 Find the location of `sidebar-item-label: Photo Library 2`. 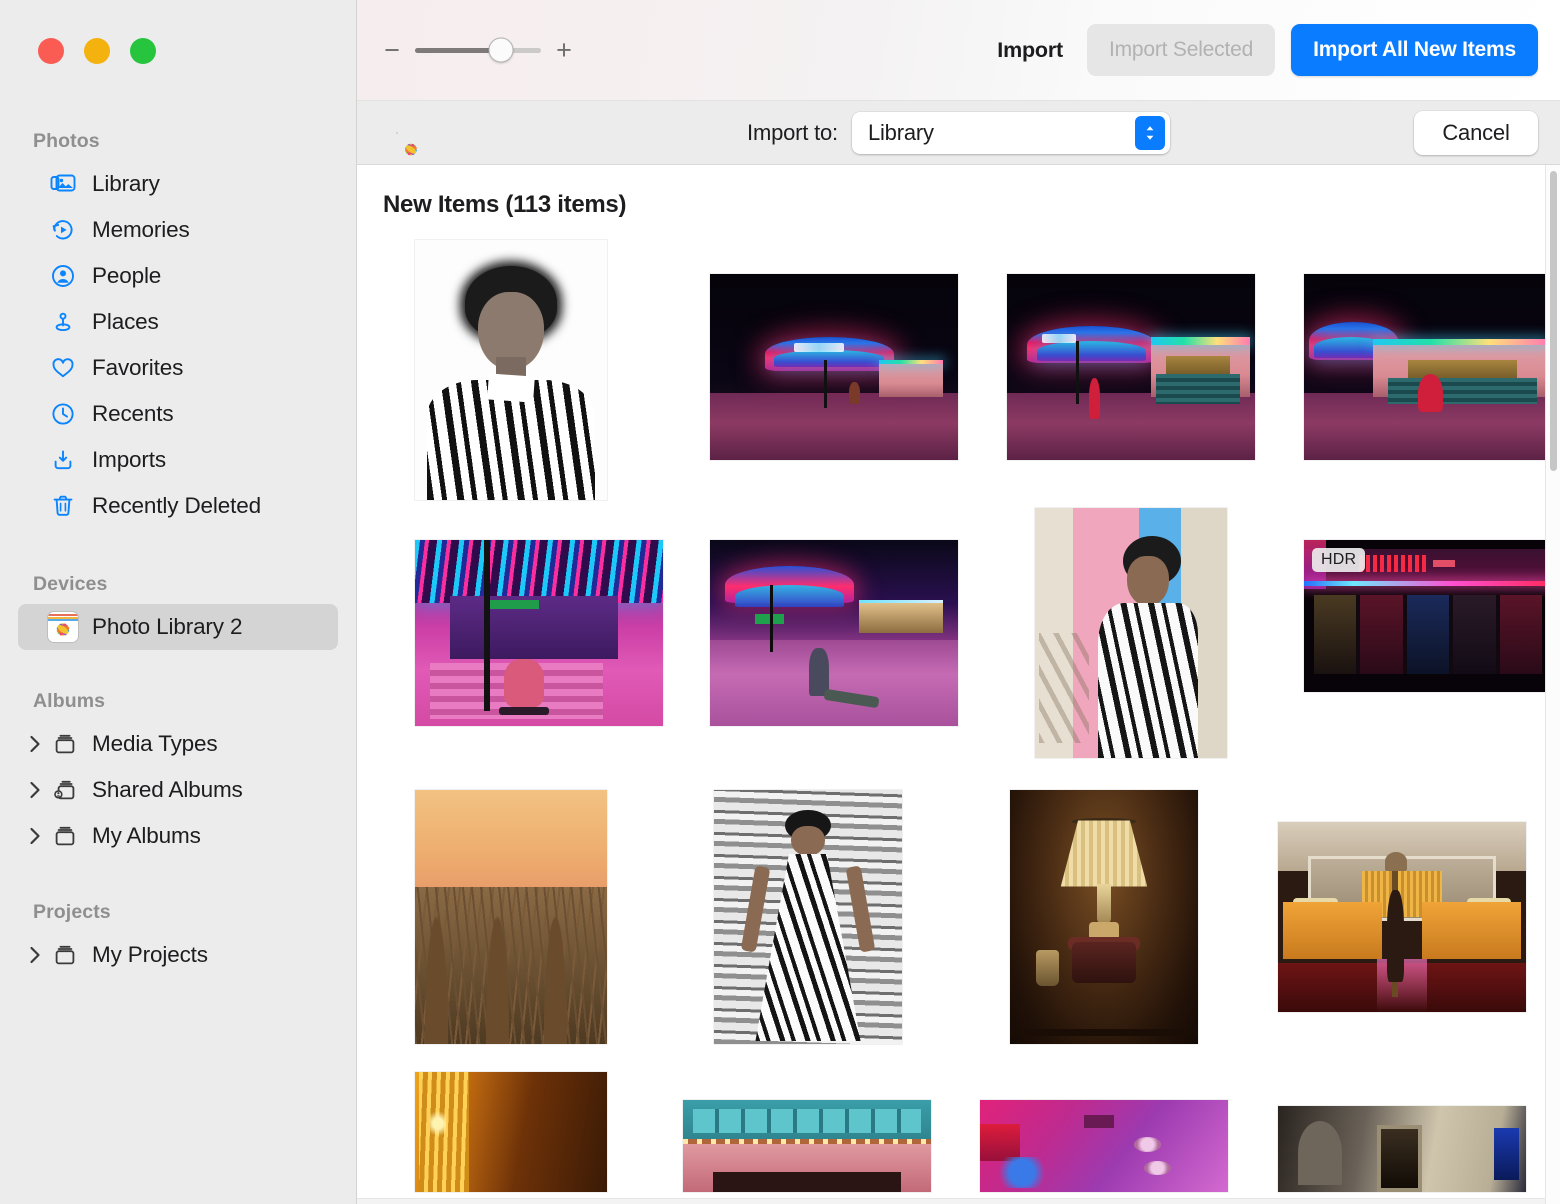

sidebar-item-label: Photo Library 2 is located at coordinates (167, 626).